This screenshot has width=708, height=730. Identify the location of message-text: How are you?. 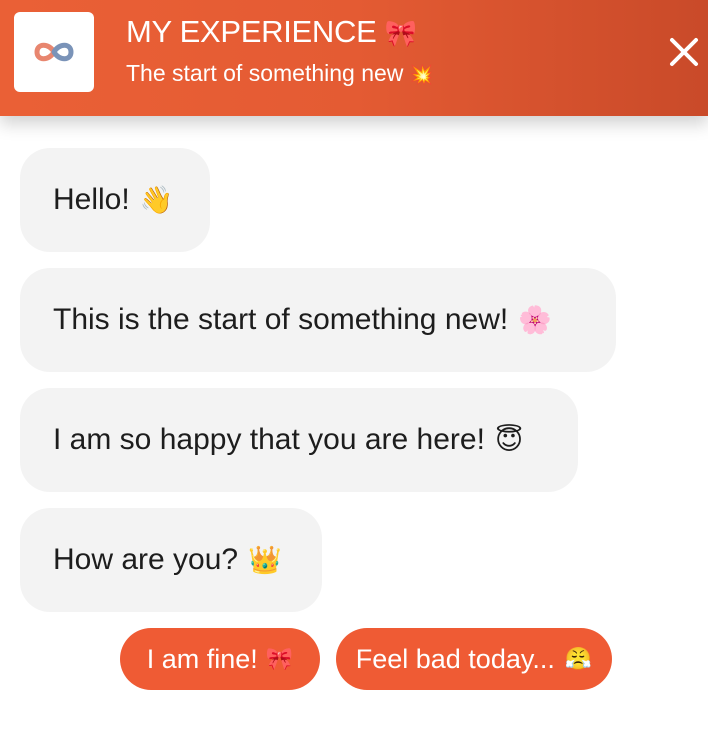
(146, 559).